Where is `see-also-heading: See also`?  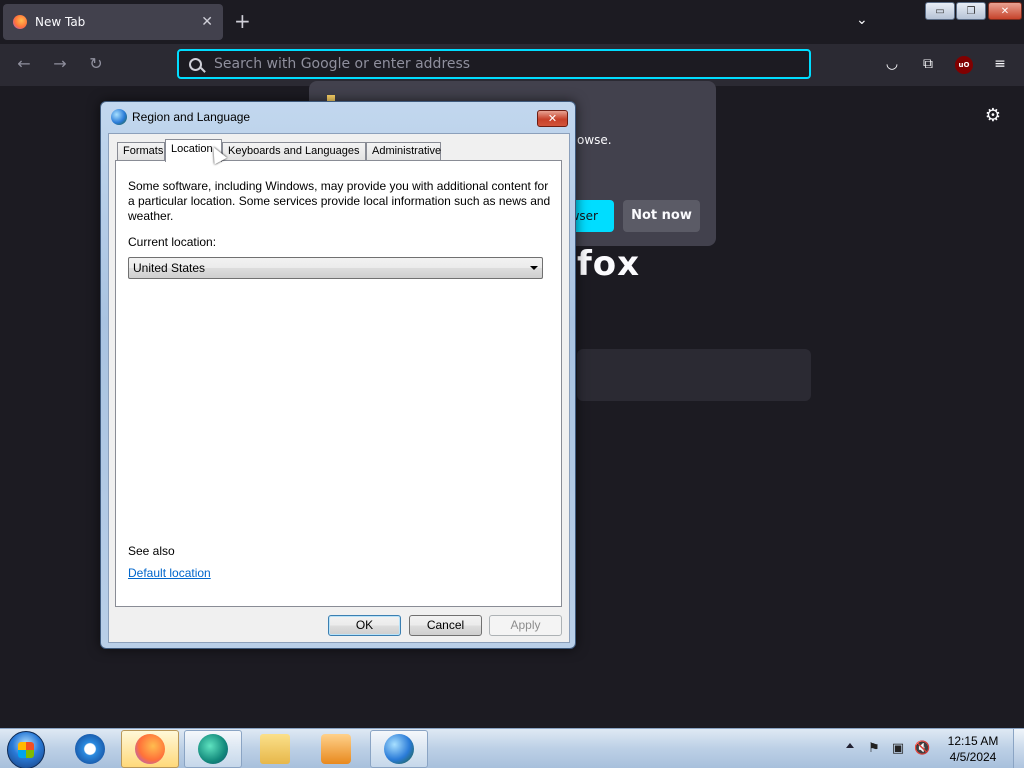 see-also-heading: See also is located at coordinates (151, 551).